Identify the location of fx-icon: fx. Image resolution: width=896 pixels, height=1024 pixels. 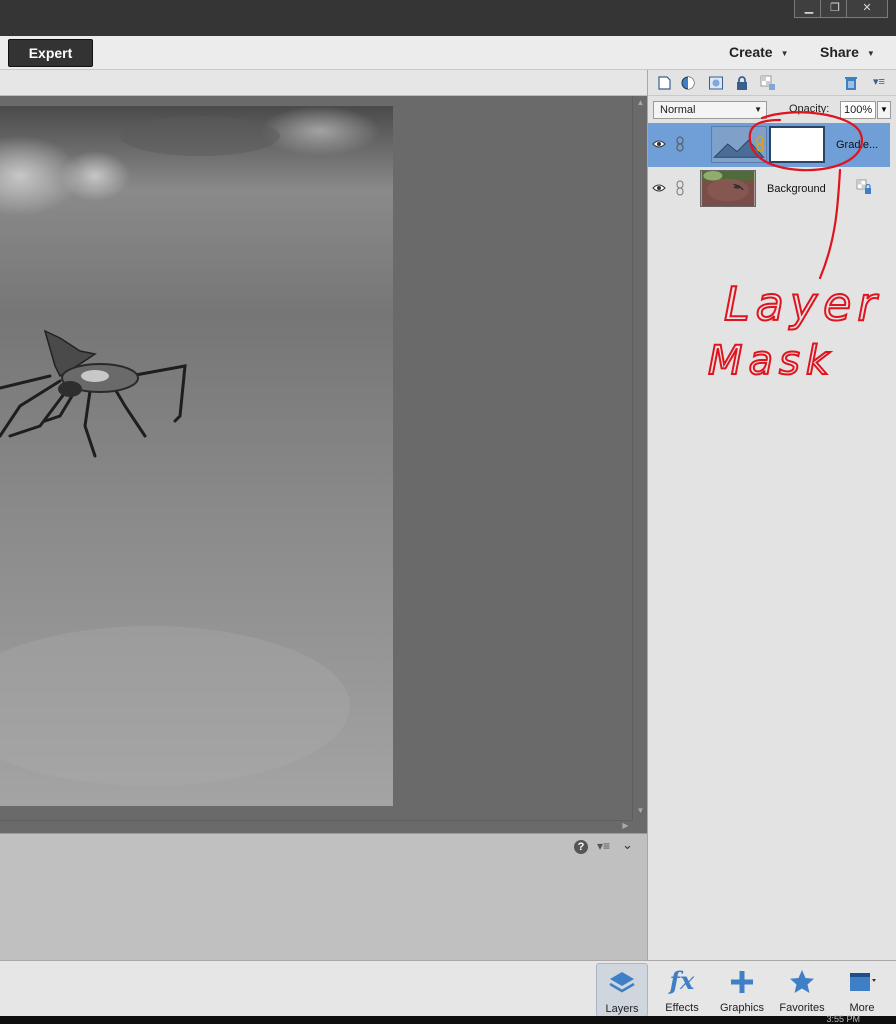
(682, 980).